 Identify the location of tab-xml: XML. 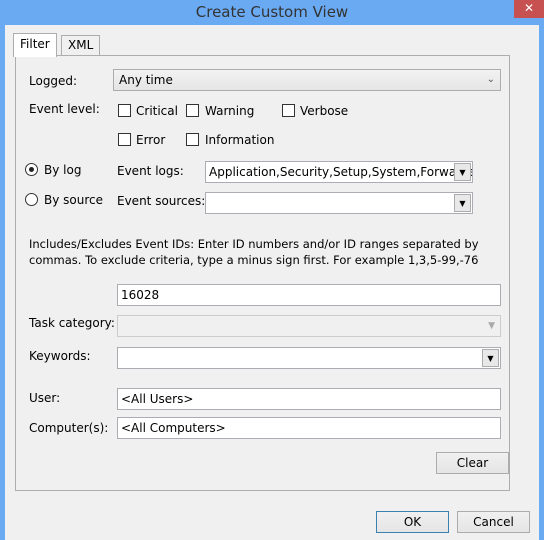
(81, 45).